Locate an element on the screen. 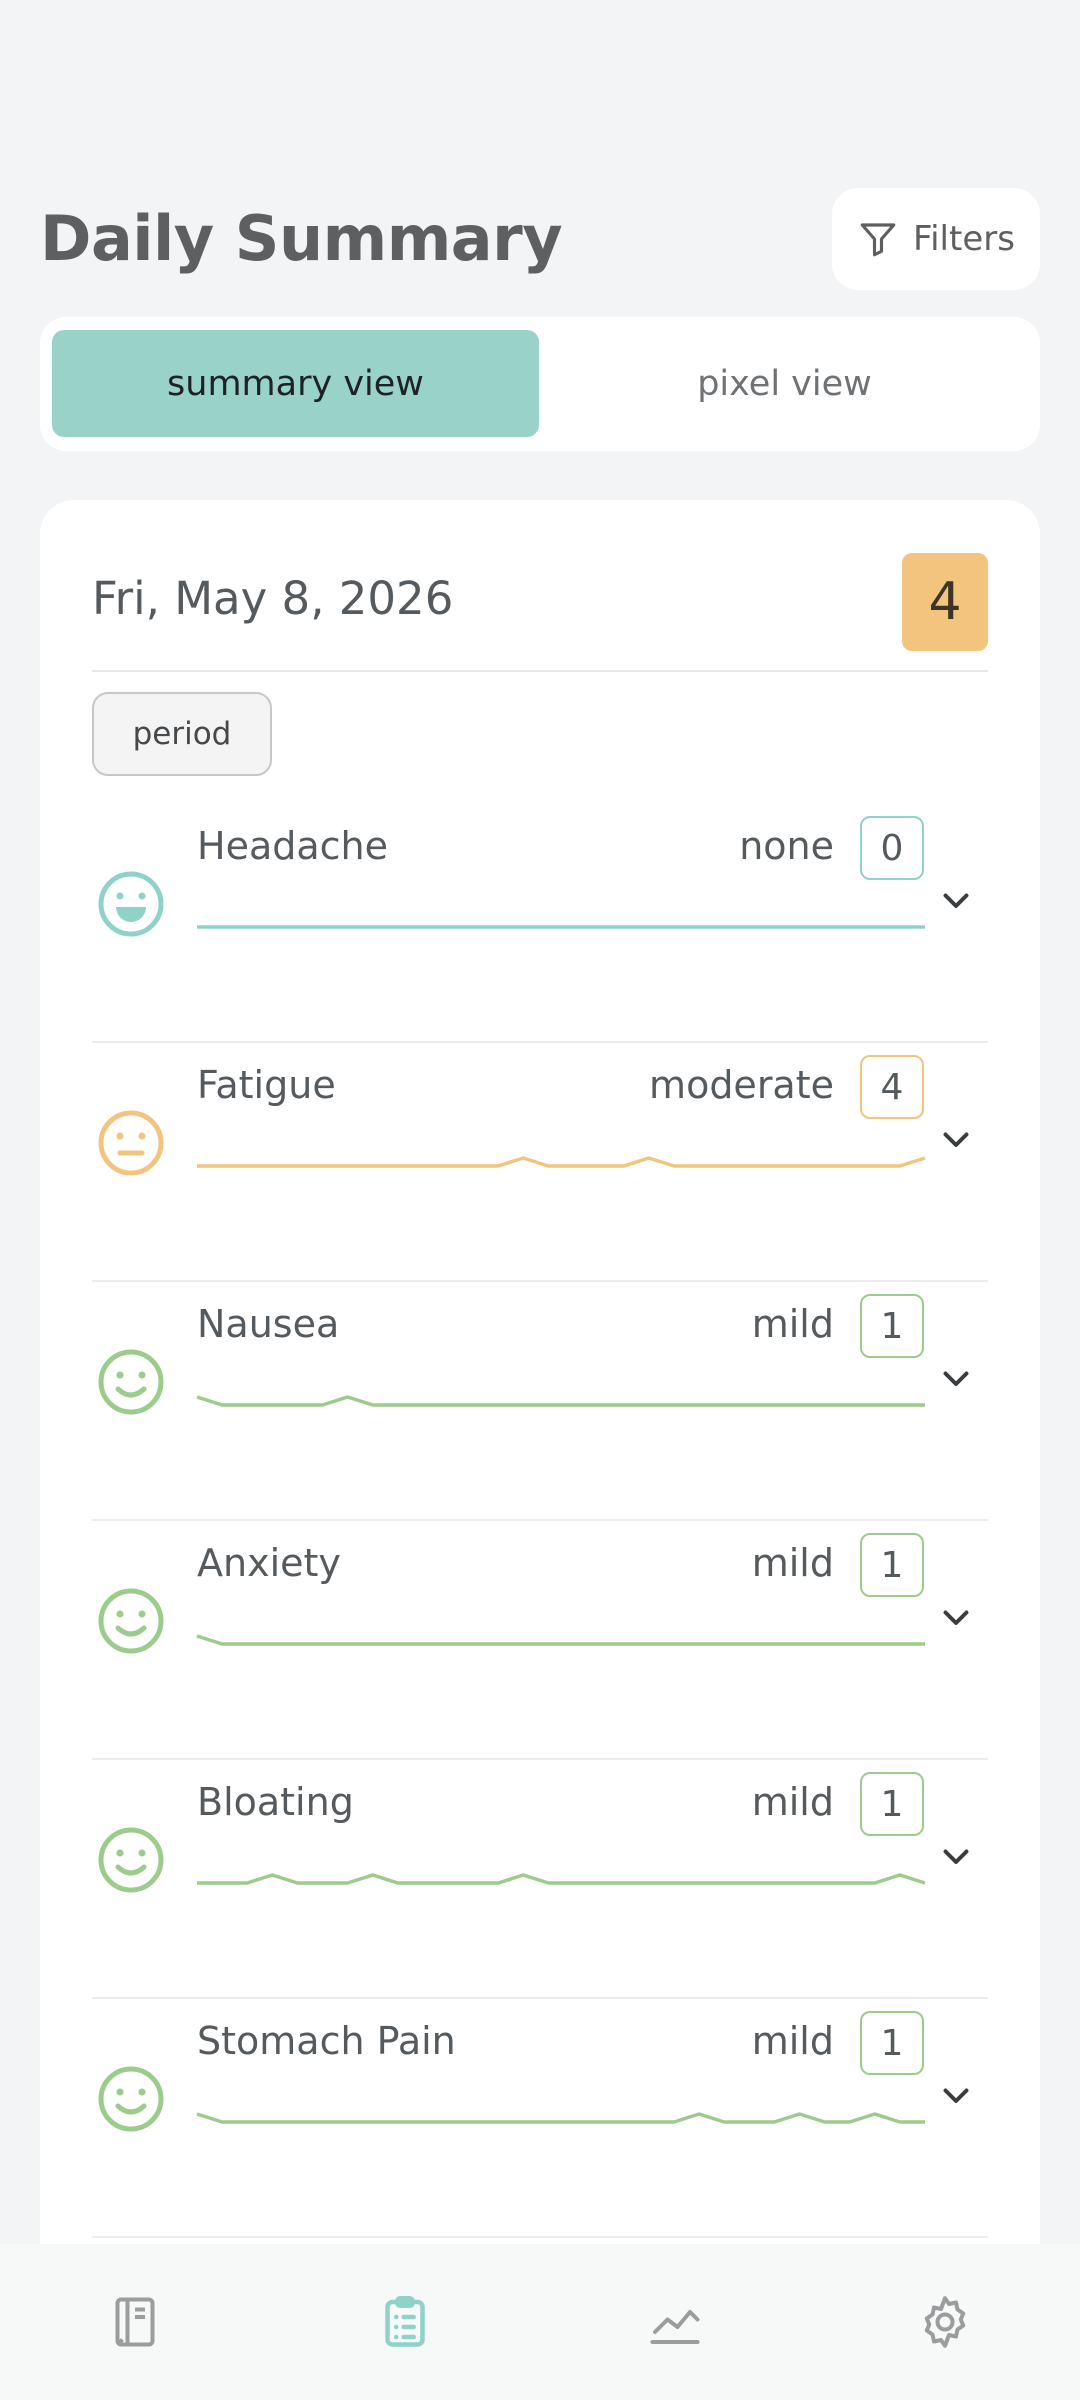 The image size is (1080, 2400). date-label: Fri, May 8, 2026 is located at coordinates (273, 598).